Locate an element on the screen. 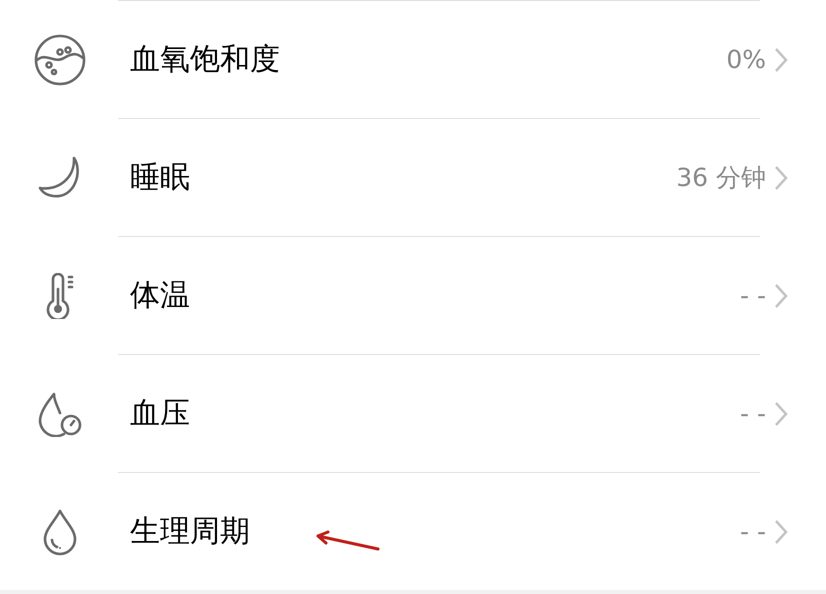 The height and width of the screenshot is (594, 826). row-label: 血氧饱和度 is located at coordinates (205, 60).